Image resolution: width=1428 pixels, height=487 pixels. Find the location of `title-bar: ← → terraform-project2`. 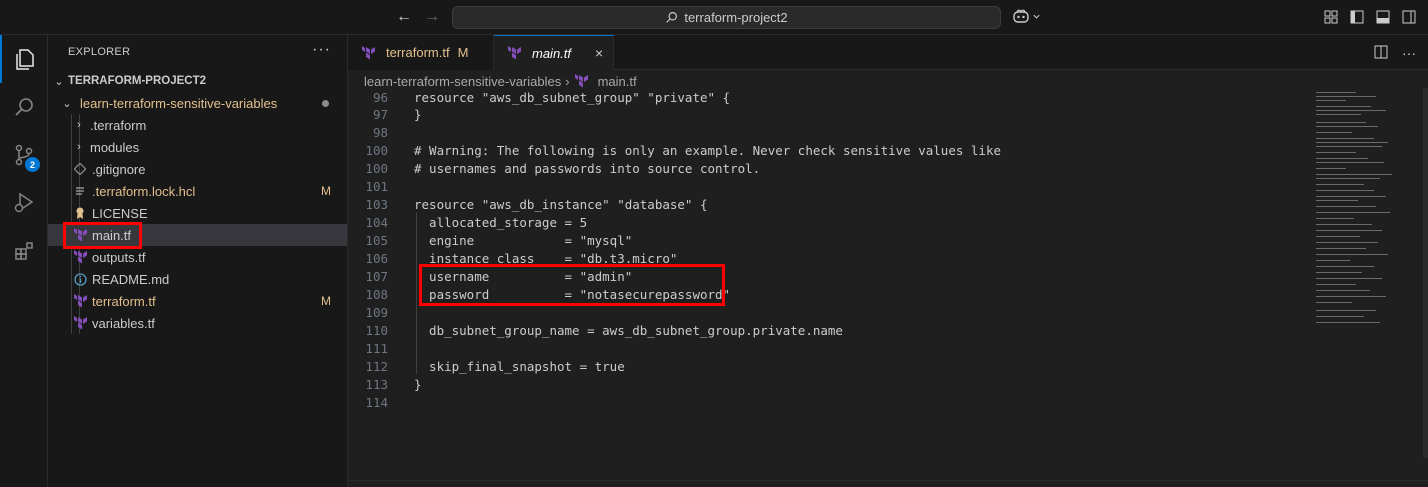

title-bar: ← → terraform-project2 is located at coordinates (714, 17).